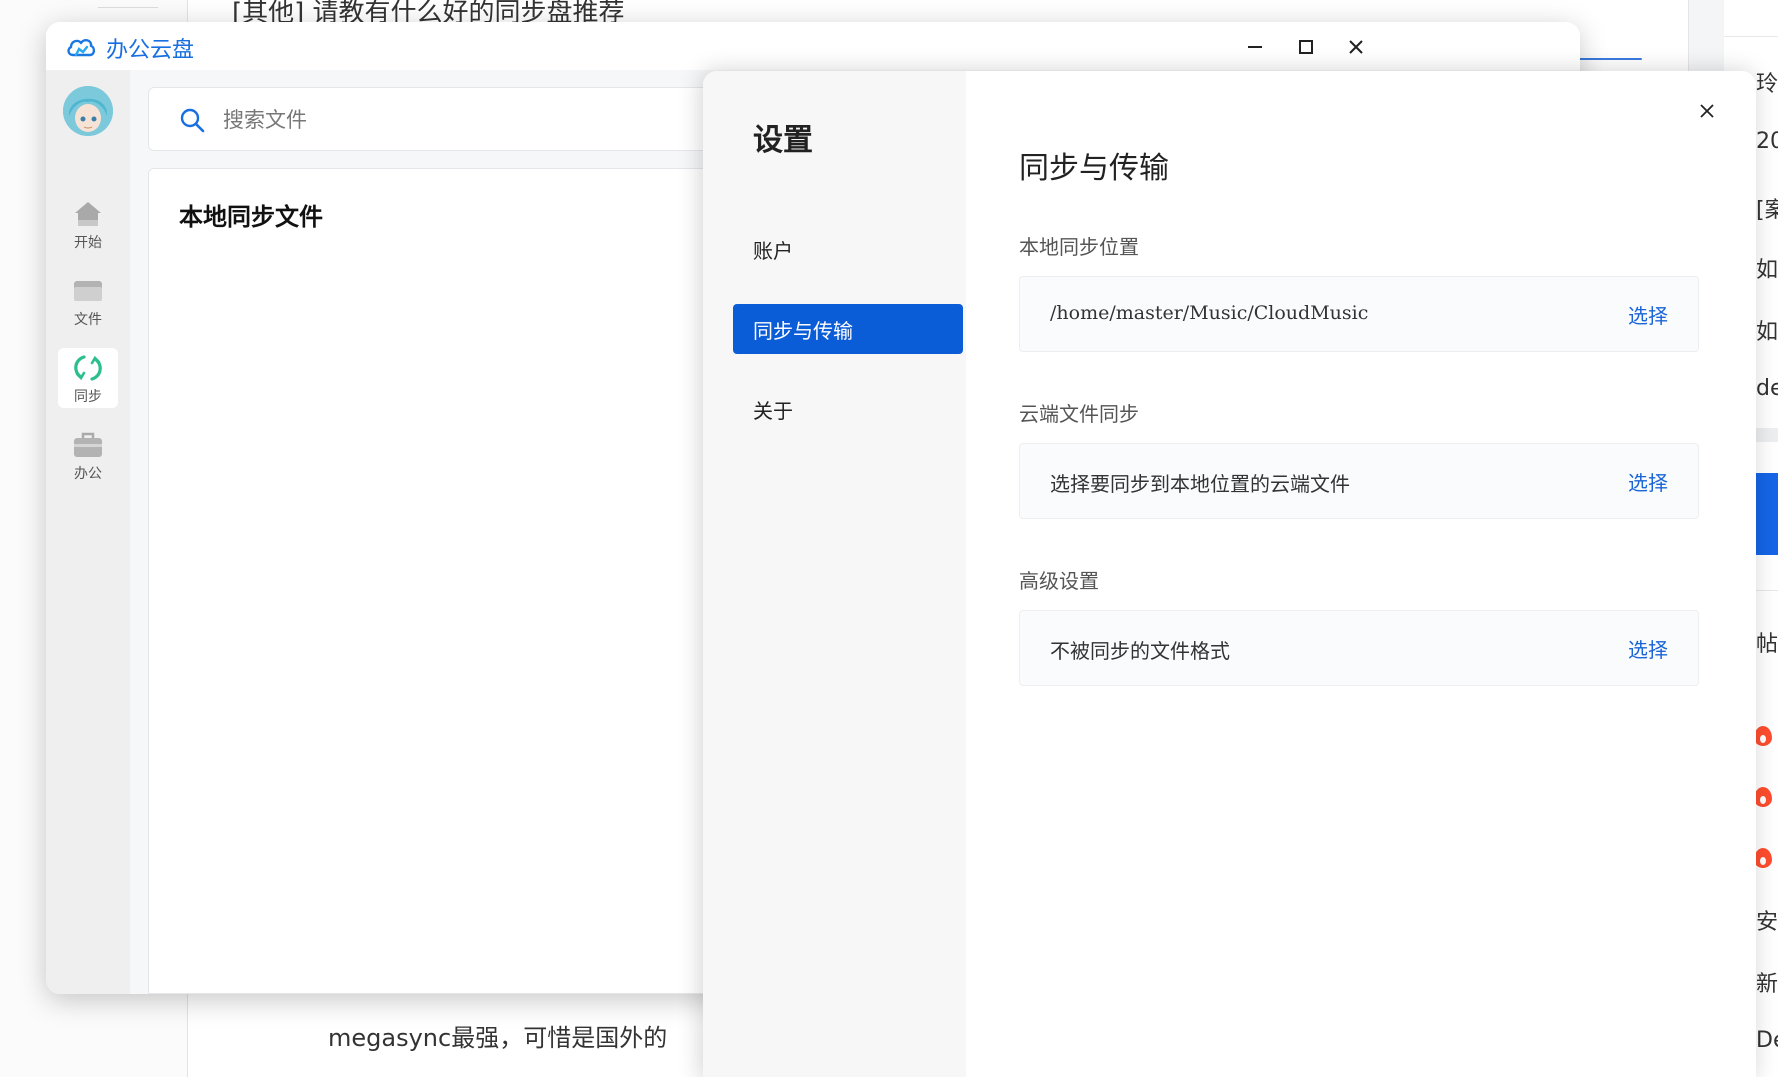  Describe the element at coordinates (1767, 1040) in the screenshot. I see `background-right-text: De` at that location.